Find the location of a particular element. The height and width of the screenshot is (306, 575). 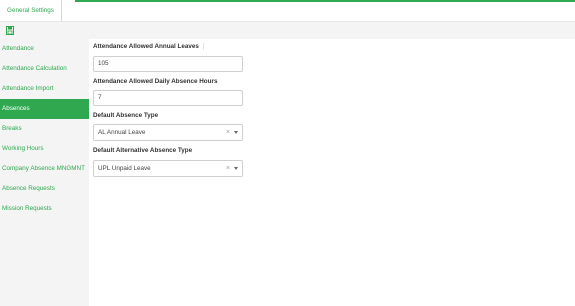

sidebar-item-absence-requests: Absence Requests is located at coordinates (44, 189).